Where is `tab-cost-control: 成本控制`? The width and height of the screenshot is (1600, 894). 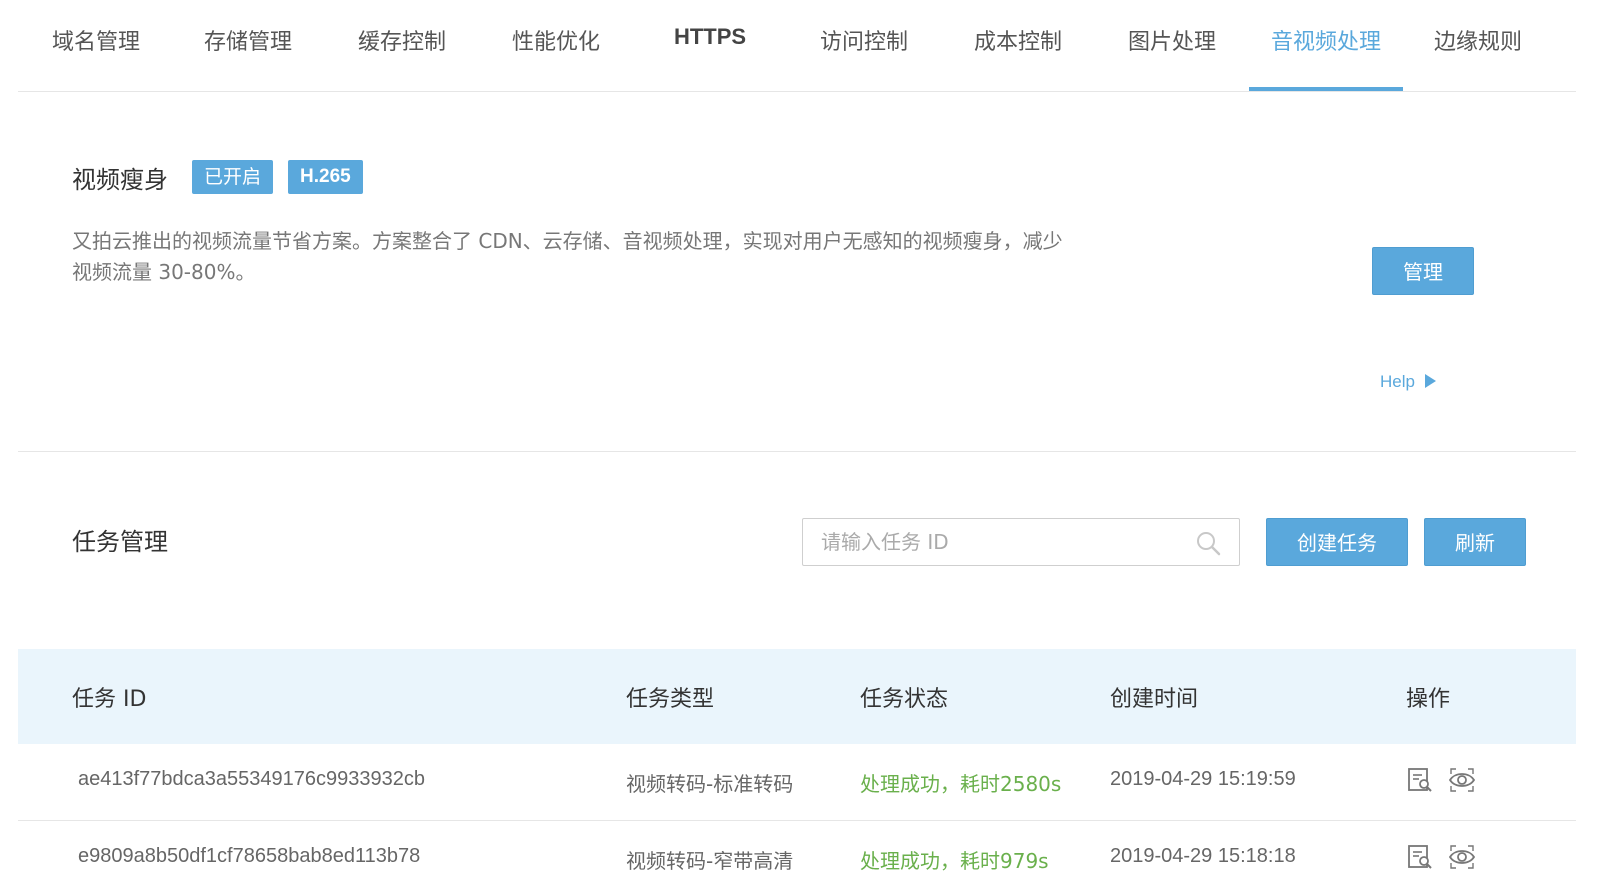
tab-cost-control: 成本控制 is located at coordinates (1018, 41).